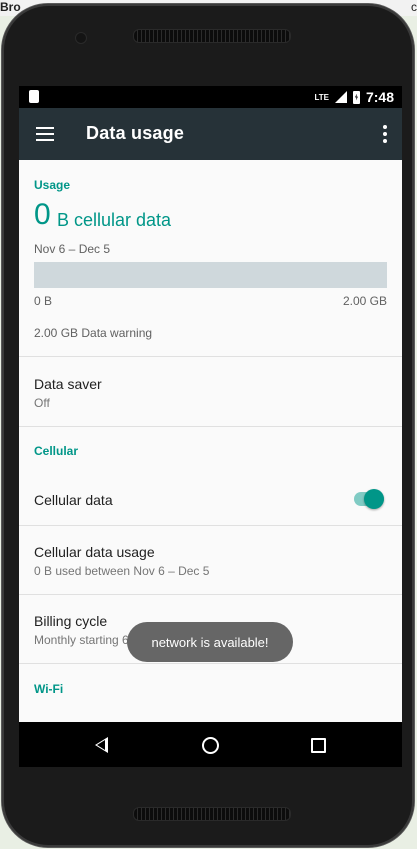 Image resolution: width=417 pixels, height=849 pixels. What do you see at coordinates (318, 745) in the screenshot?
I see `recent-apps-icon` at bounding box center [318, 745].